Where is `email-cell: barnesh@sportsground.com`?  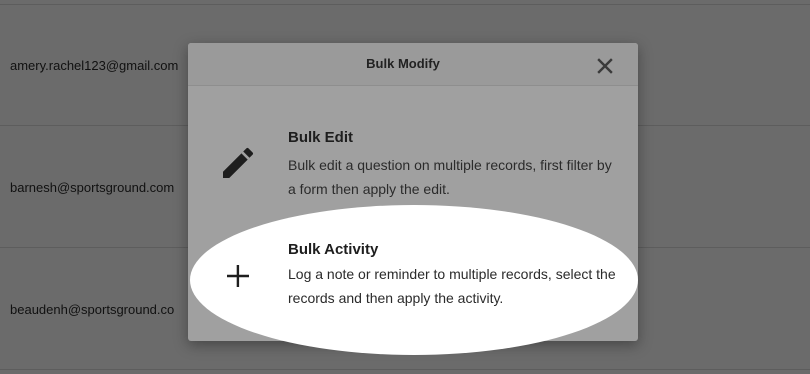
email-cell: barnesh@sportsground.com is located at coordinates (92, 187).